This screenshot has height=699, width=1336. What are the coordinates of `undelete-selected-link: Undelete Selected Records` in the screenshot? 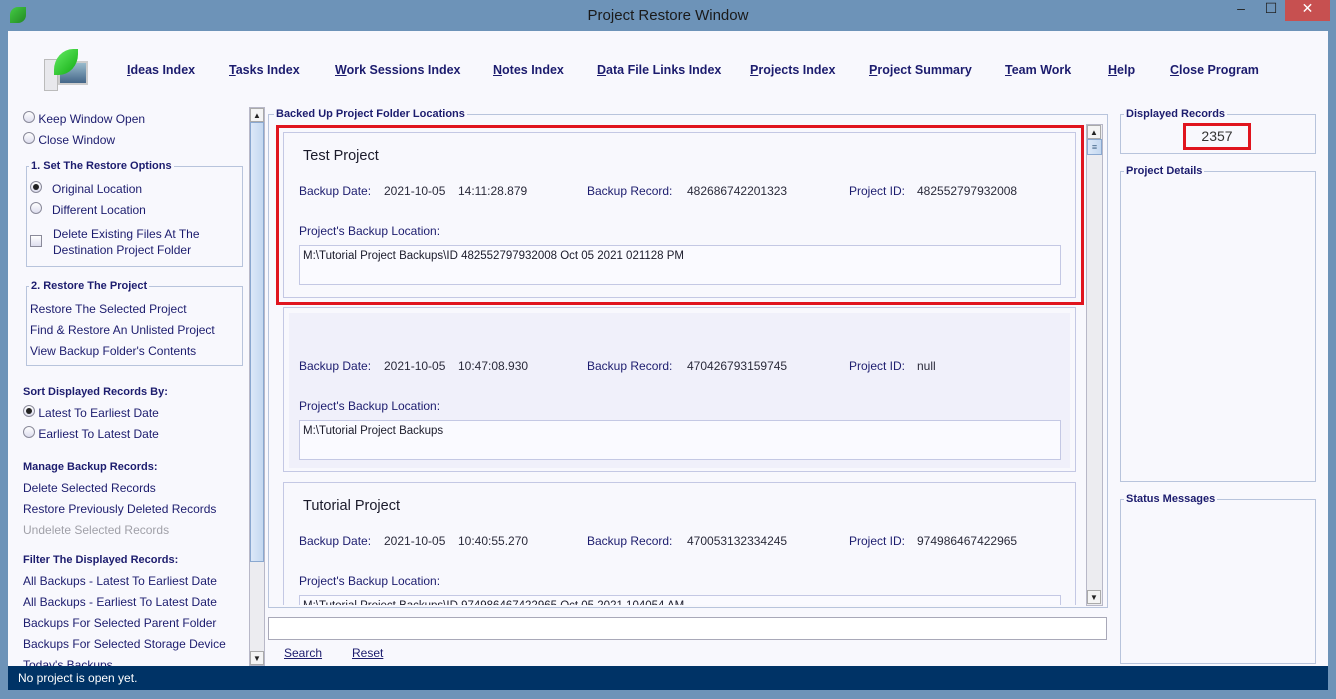 It's located at (96, 530).